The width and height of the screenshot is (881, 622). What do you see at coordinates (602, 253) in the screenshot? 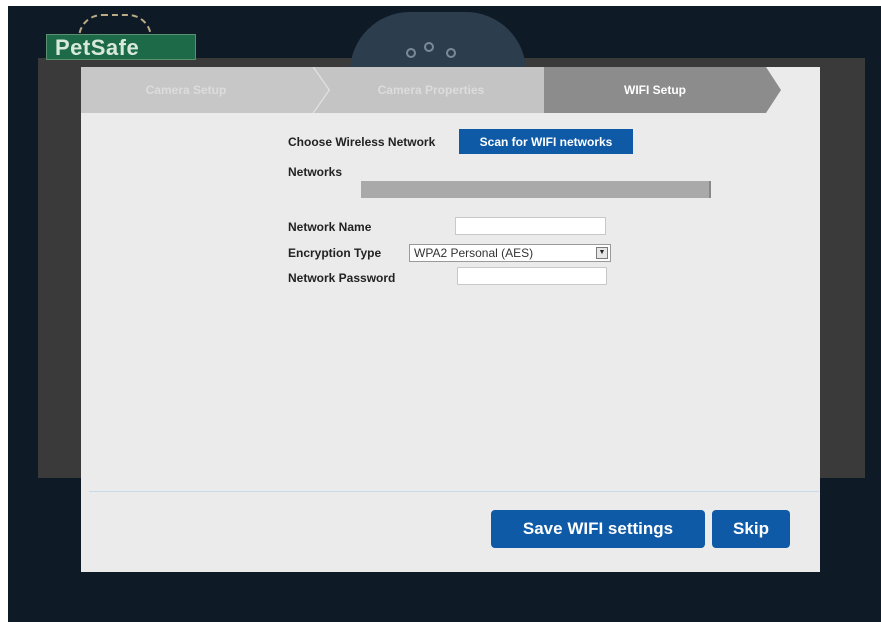
I see `dropdown-arrow-icon: ▼` at bounding box center [602, 253].